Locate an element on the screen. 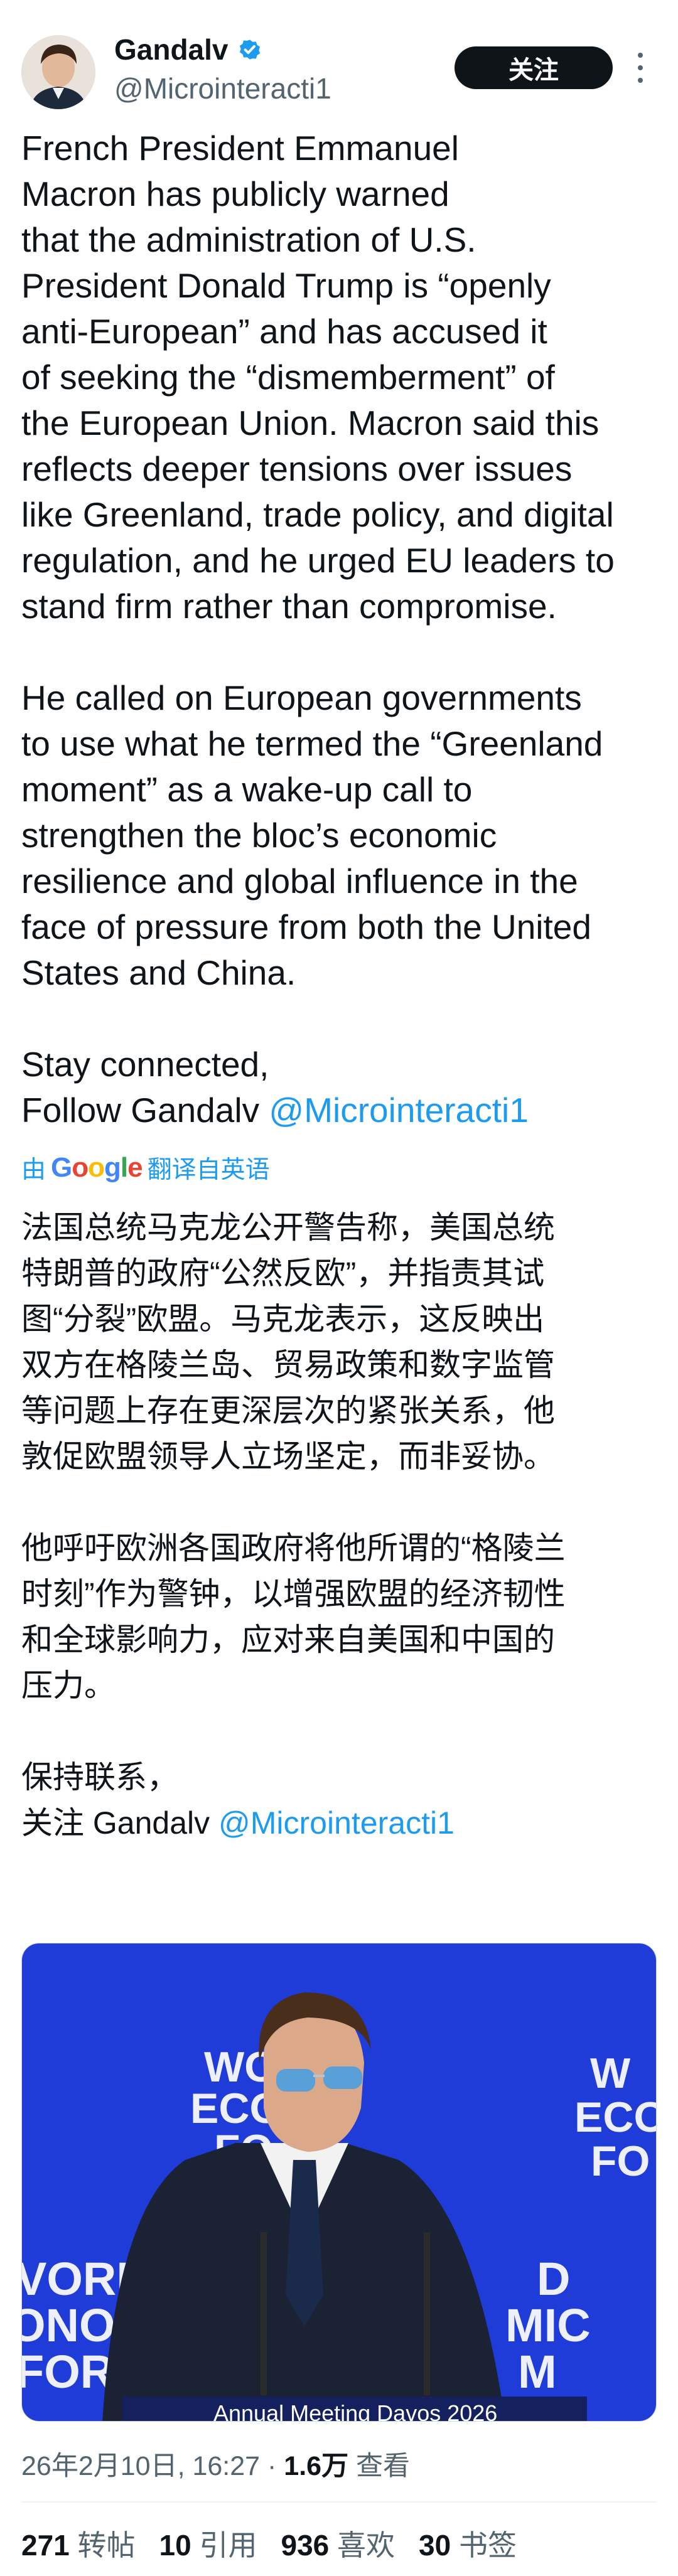  views-count: 1.6万 is located at coordinates (316, 2466).